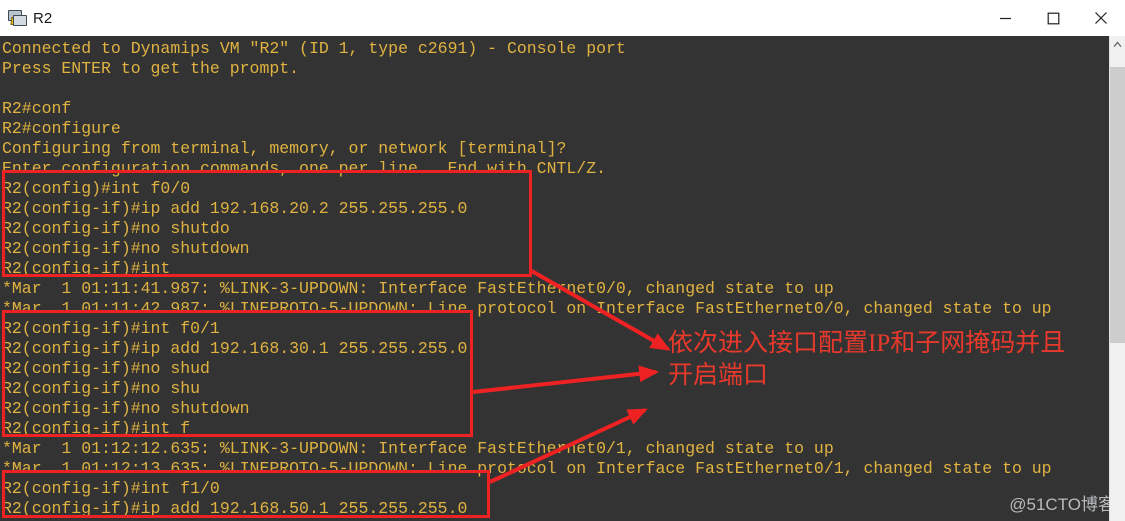  I want to click on chevron-up-icon, so click(1117, 43).